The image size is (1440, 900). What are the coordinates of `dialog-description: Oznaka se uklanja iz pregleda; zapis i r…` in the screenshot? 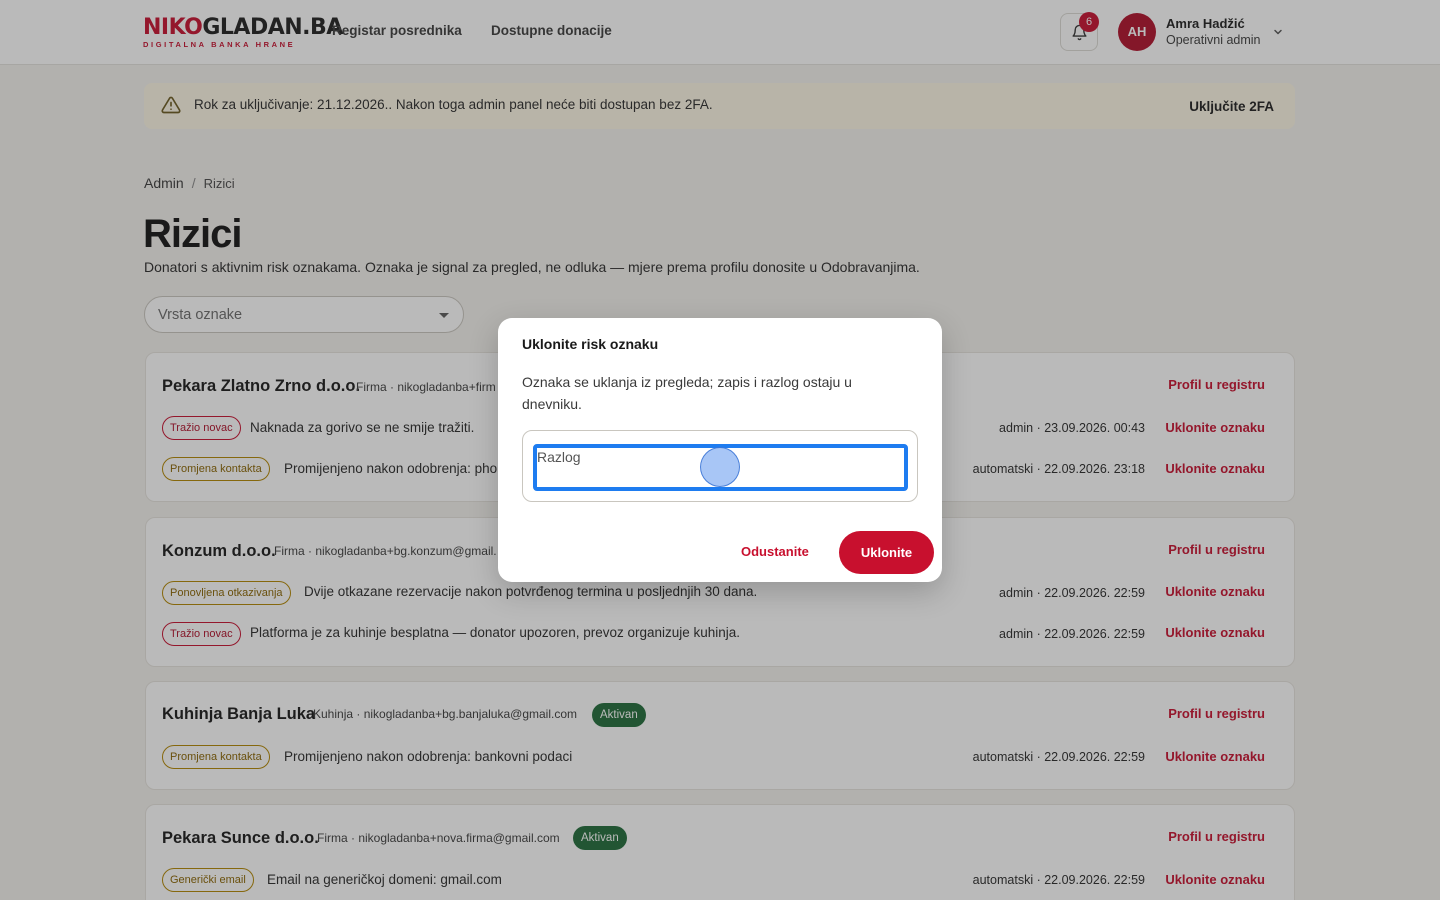 It's located at (687, 393).